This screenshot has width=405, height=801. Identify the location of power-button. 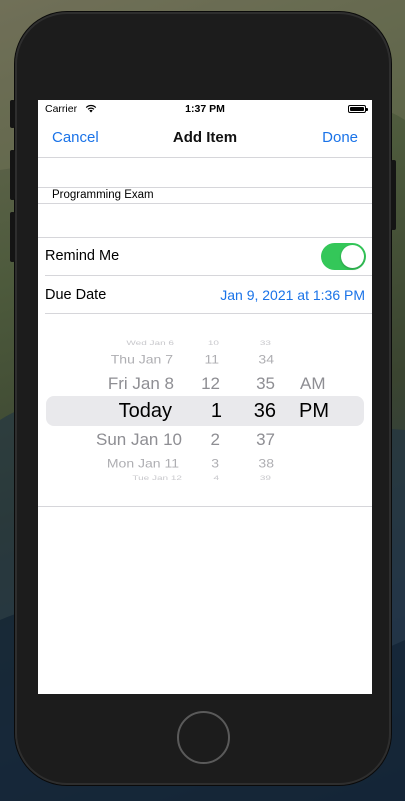
(393, 195).